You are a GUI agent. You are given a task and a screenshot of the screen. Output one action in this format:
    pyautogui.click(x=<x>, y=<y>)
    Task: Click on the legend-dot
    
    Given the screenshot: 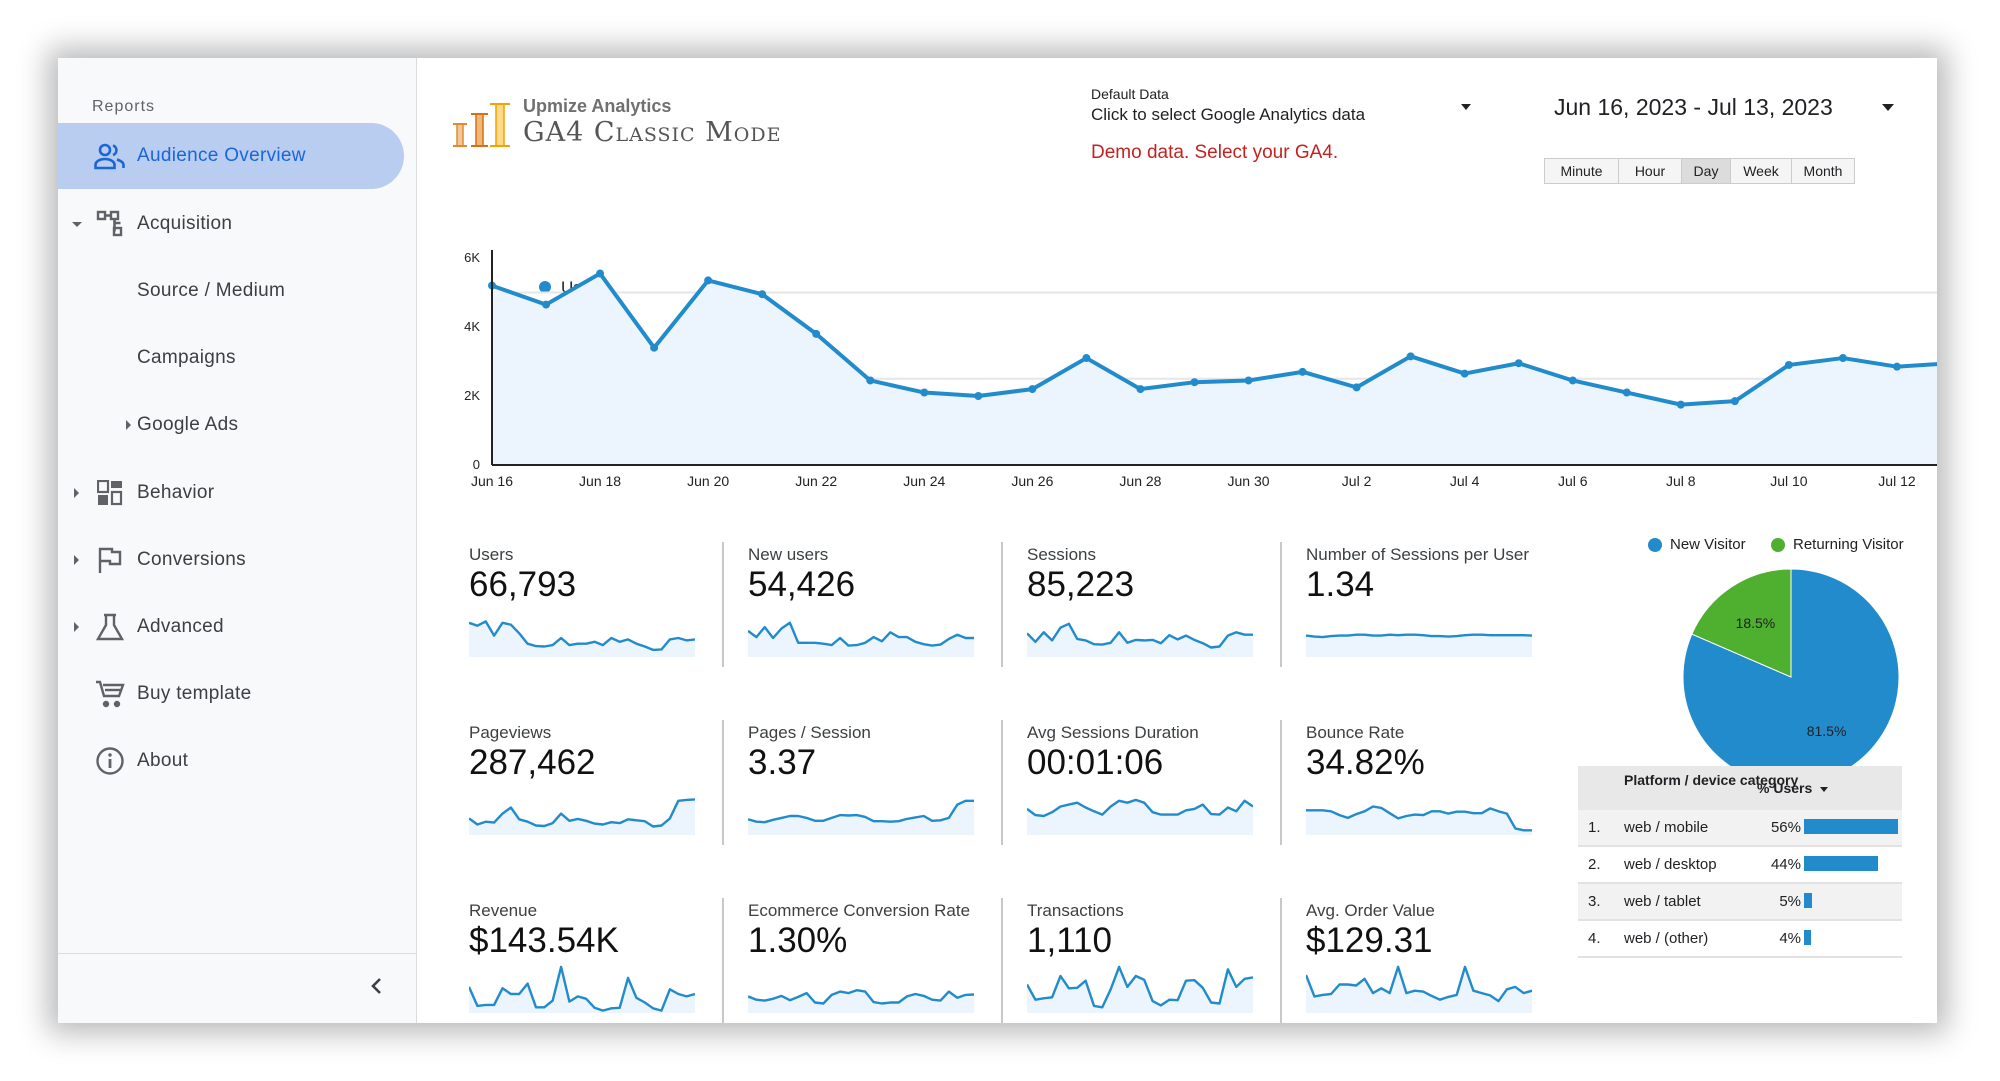 What is the action you would take?
    pyautogui.click(x=1778, y=544)
    